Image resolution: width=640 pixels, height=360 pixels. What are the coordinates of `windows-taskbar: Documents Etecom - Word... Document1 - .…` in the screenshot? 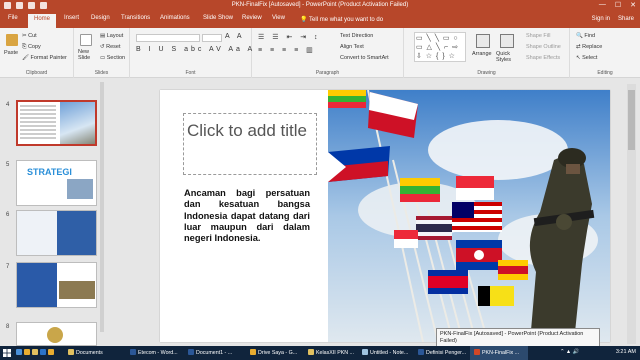 It's located at (320, 353).